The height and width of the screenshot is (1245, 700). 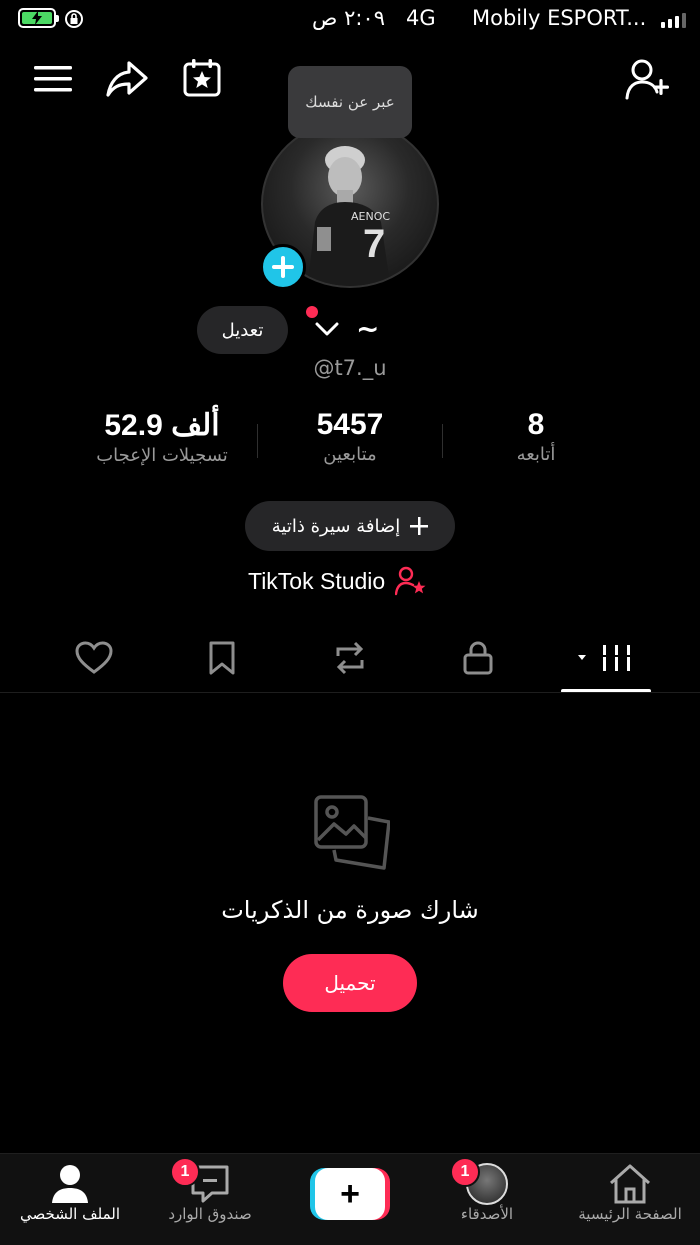 What do you see at coordinates (283, 267) in the screenshot?
I see `add-photo-plus-icon` at bounding box center [283, 267].